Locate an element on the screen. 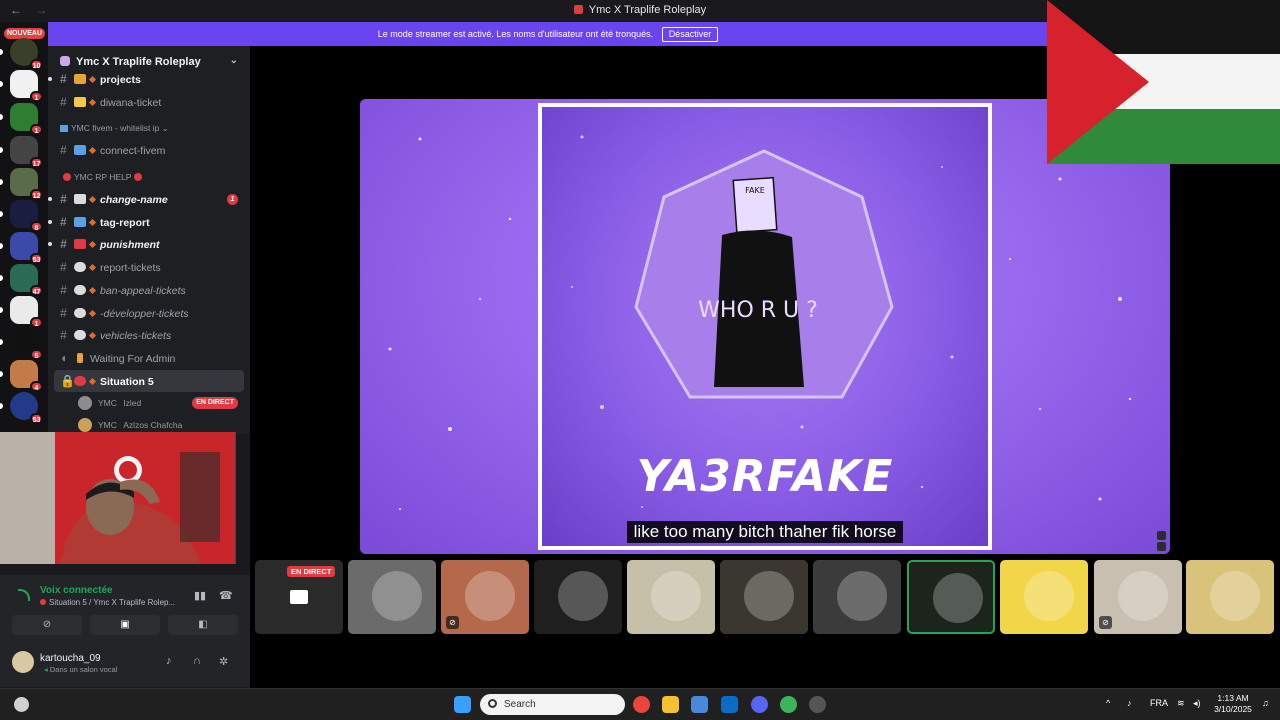 The width and height of the screenshot is (1280, 720). headphones-icon: ∩ is located at coordinates (197, 661).